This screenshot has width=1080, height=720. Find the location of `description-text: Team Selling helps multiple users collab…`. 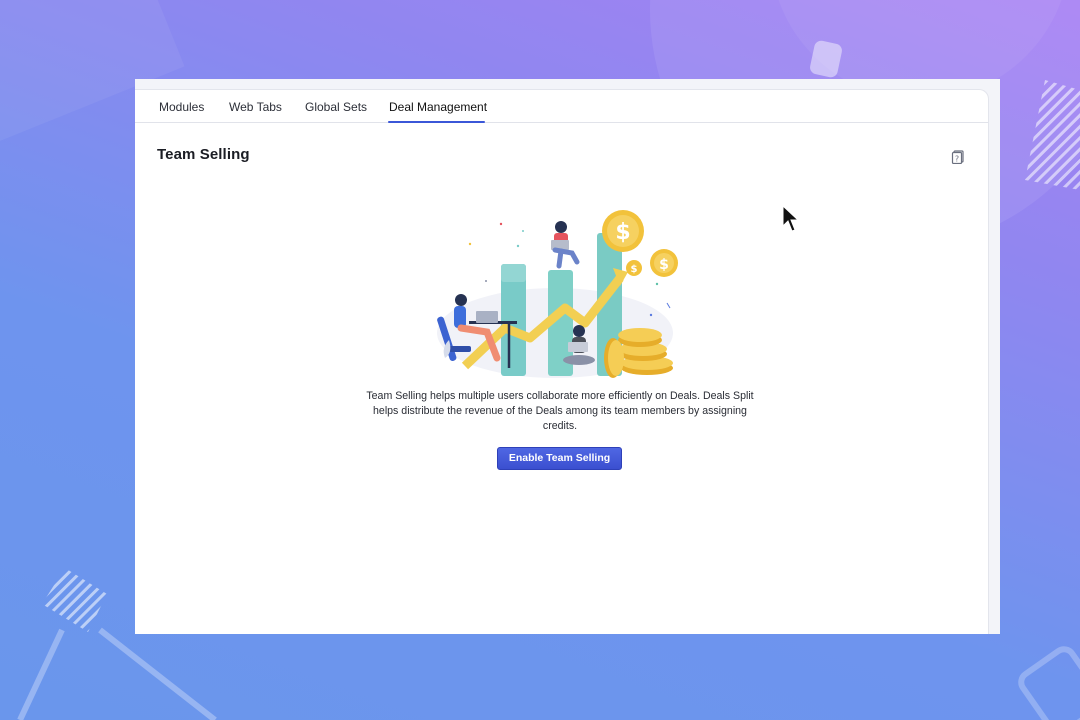

description-text: Team Selling helps multiple users collab… is located at coordinates (560, 411).